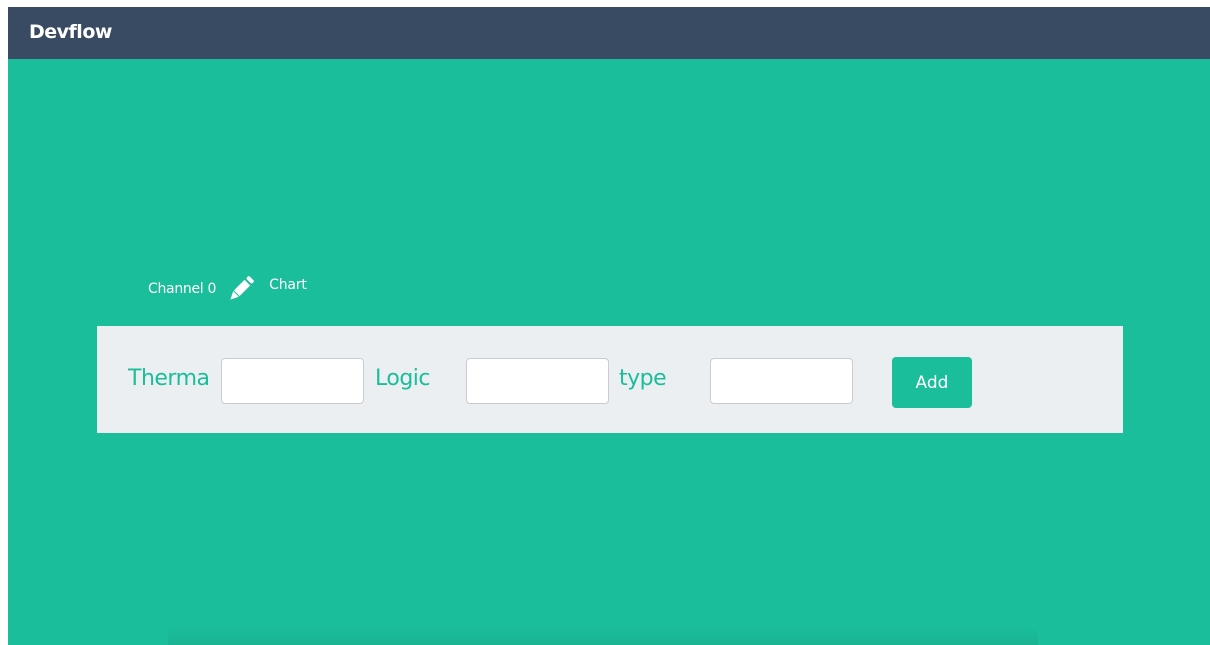 The width and height of the screenshot is (1210, 645). Describe the element at coordinates (403, 378) in the screenshot. I see `logic-label: Logic` at that location.